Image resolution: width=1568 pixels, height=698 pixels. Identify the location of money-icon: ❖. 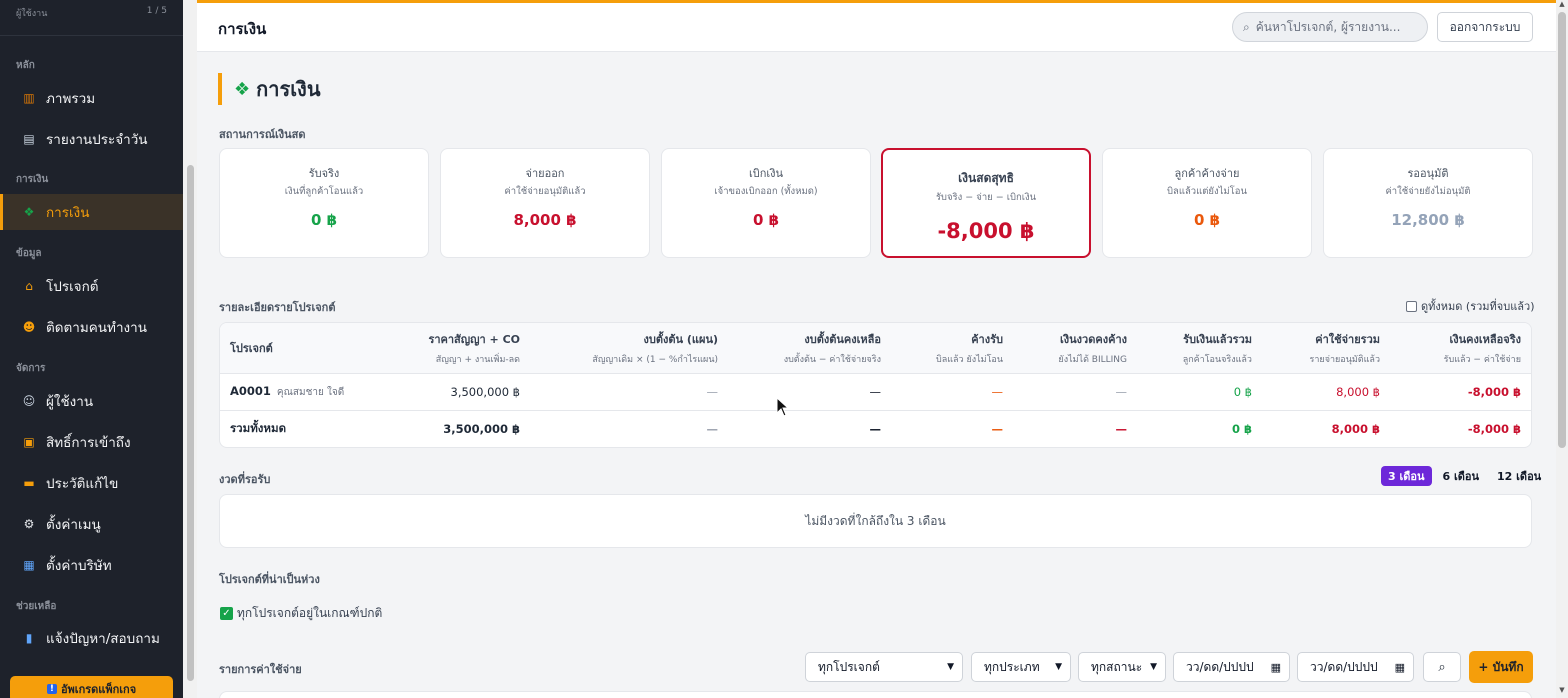
(242, 89).